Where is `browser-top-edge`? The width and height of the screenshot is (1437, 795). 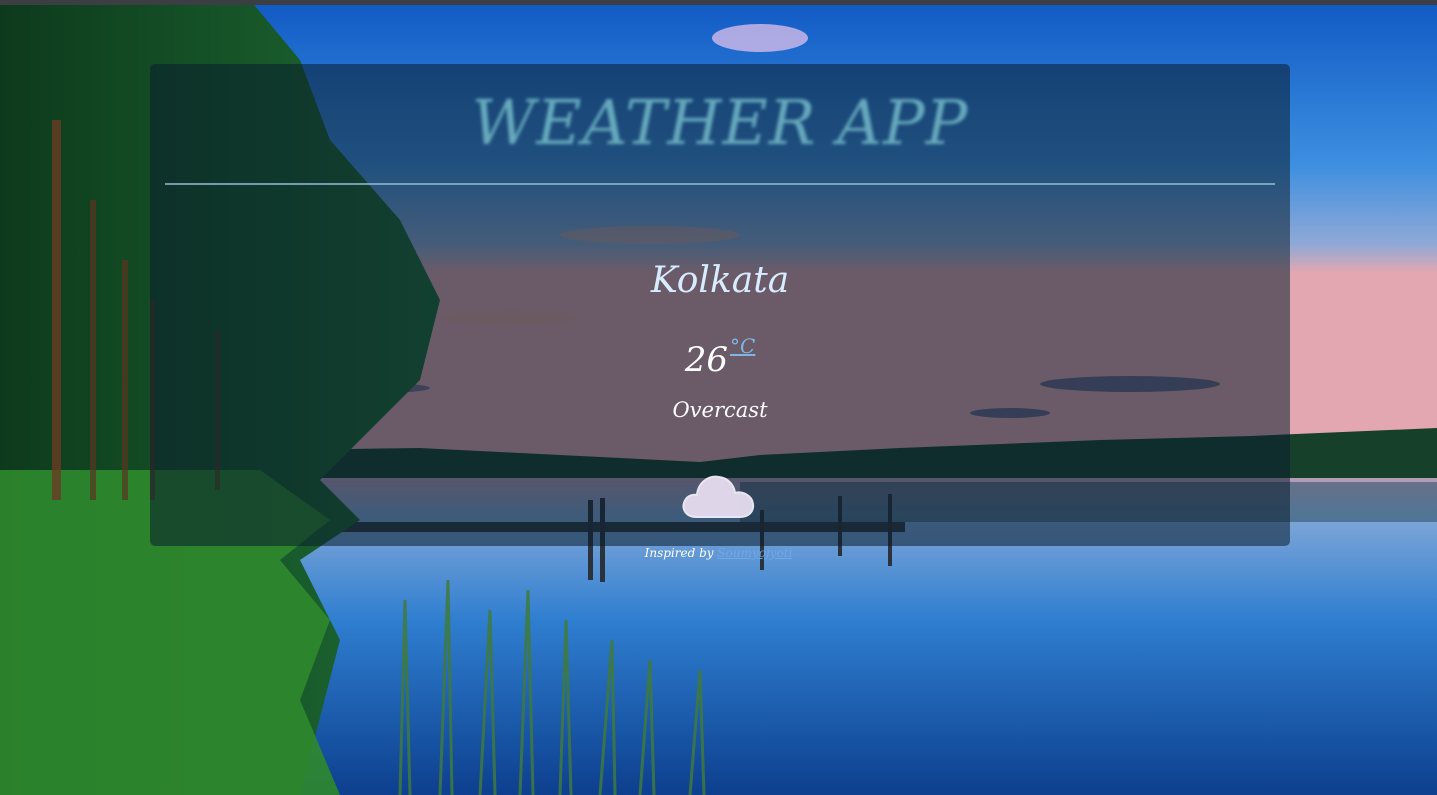
browser-top-edge is located at coordinates (718, 2).